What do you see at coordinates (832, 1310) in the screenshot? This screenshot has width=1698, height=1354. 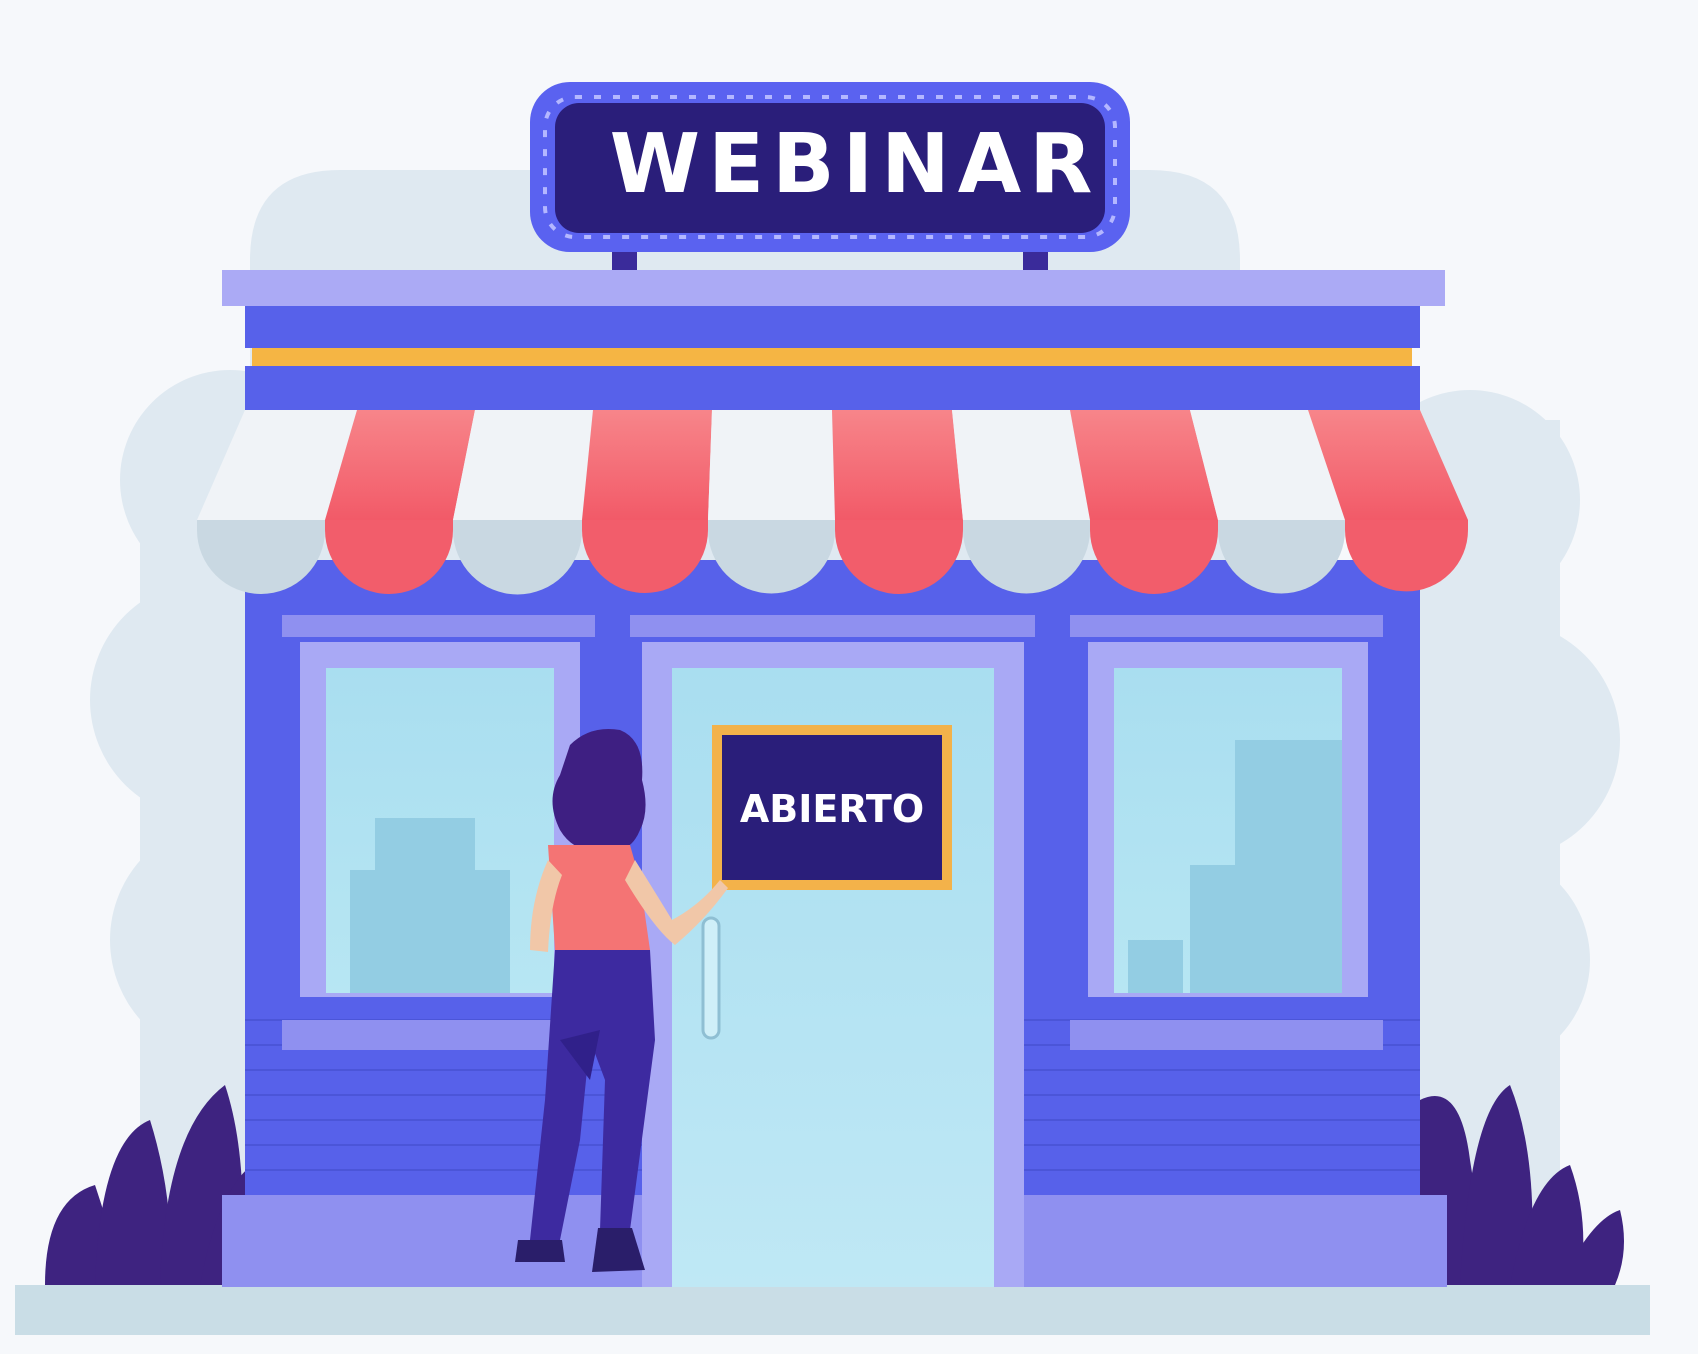 I see `ground-strip` at bounding box center [832, 1310].